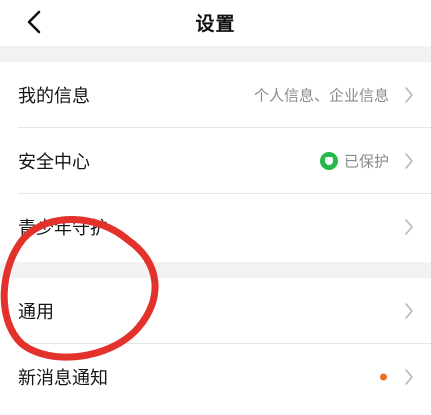  I want to click on page-title: 设置, so click(215, 24).